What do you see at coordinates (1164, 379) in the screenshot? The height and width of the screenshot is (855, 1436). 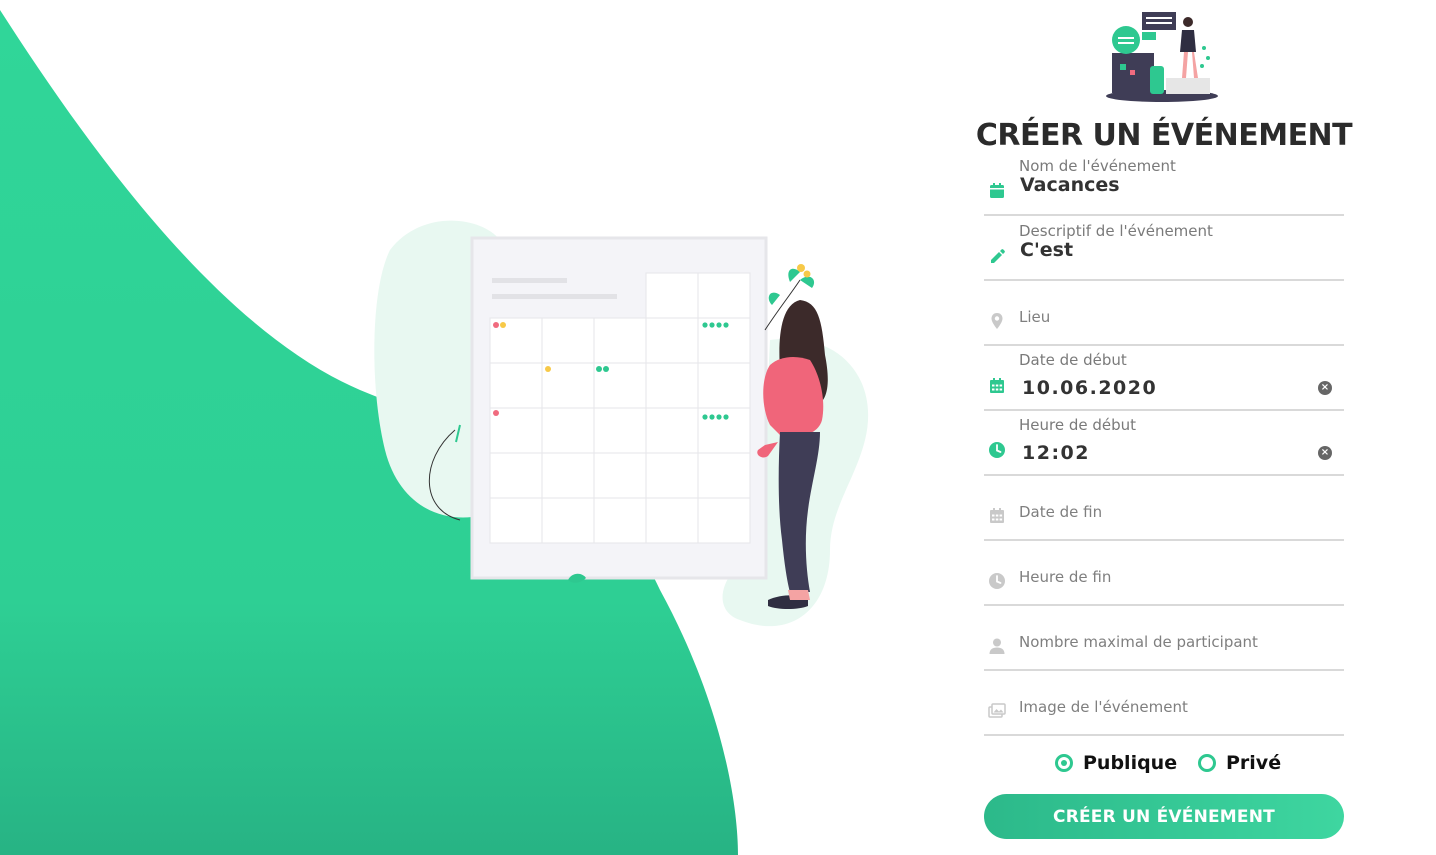 I see `start-date-field: Date de début 10.06.2020 ×` at bounding box center [1164, 379].